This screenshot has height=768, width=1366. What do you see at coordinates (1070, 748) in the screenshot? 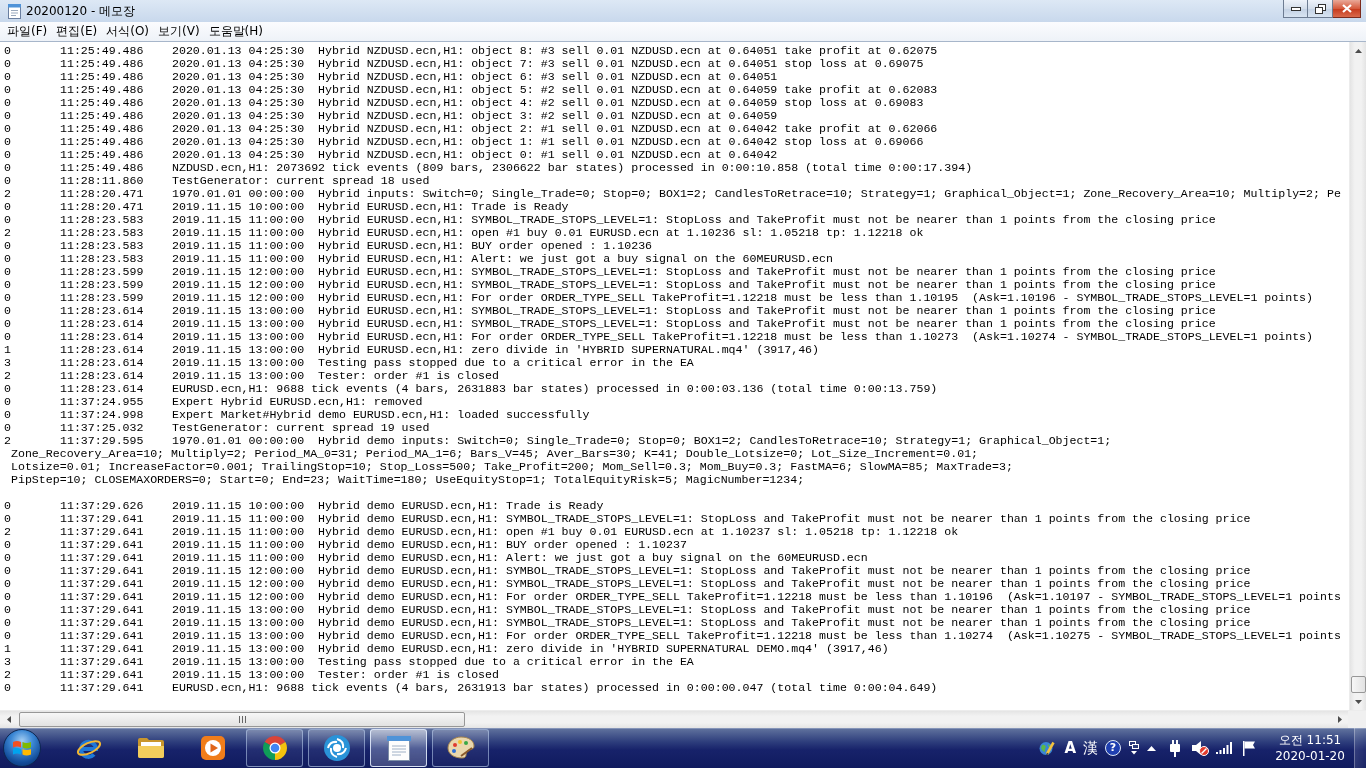
I see `input-mode-button: A` at bounding box center [1070, 748].